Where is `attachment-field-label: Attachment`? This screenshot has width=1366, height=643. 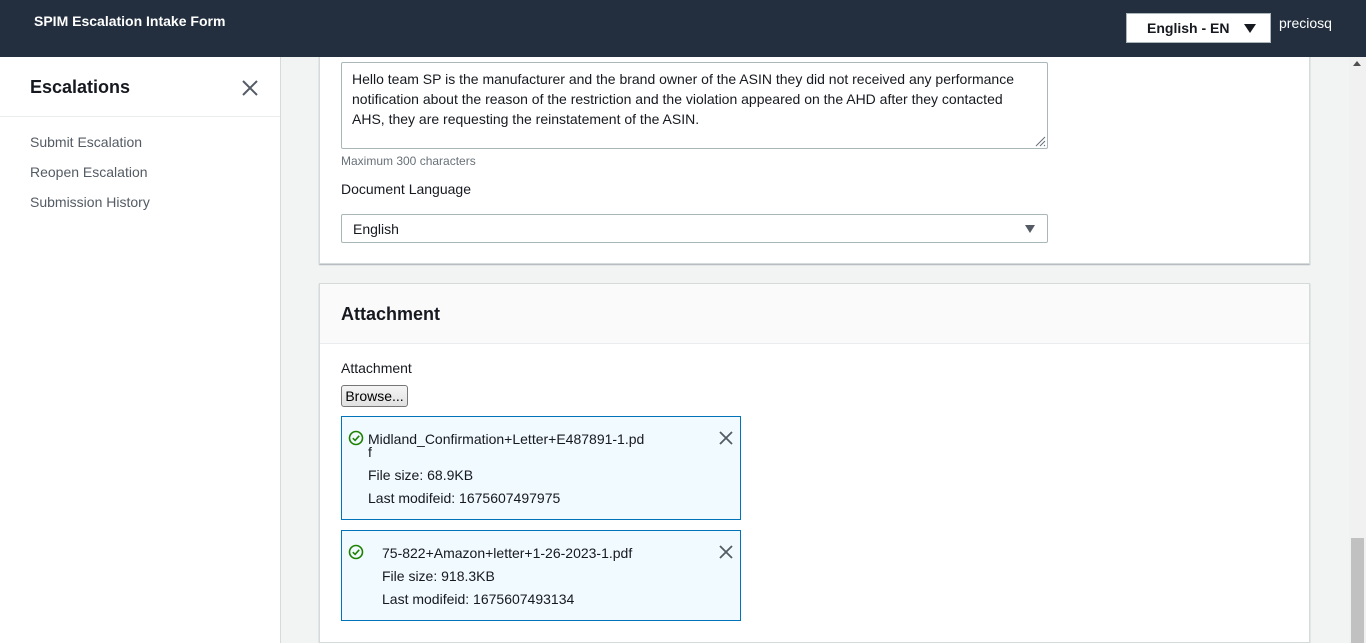 attachment-field-label: Attachment is located at coordinates (376, 368).